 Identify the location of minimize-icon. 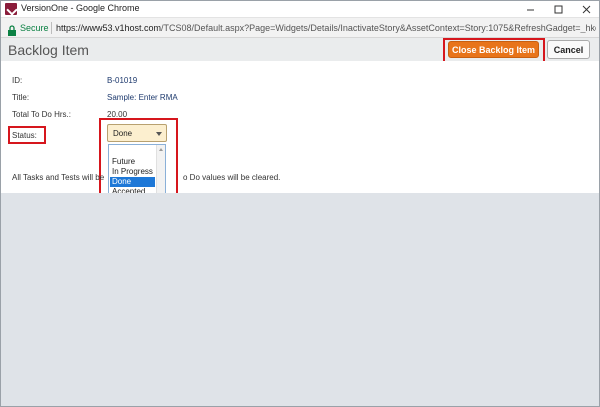
(530, 9).